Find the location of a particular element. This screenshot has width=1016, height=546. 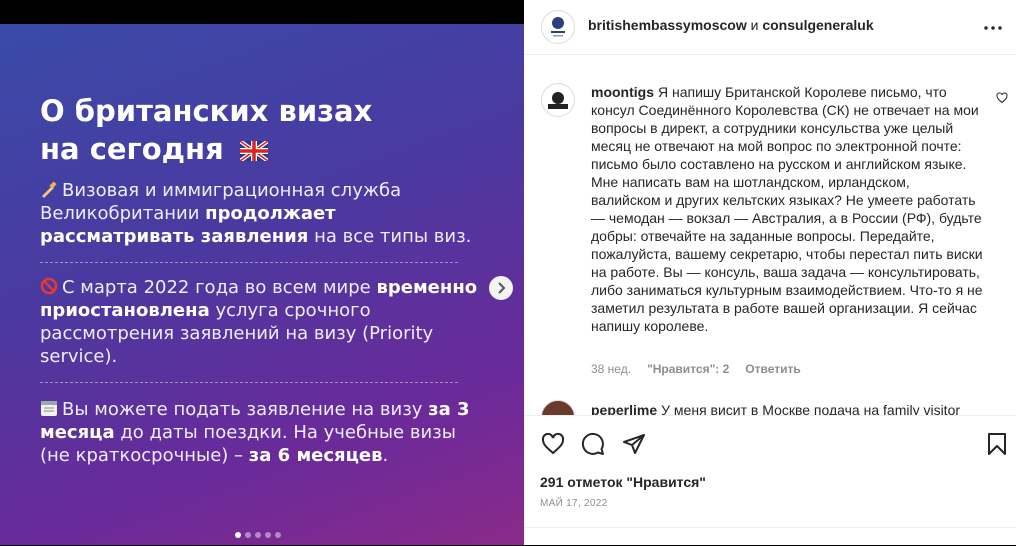

carousel-next-button is located at coordinates (501, 288).